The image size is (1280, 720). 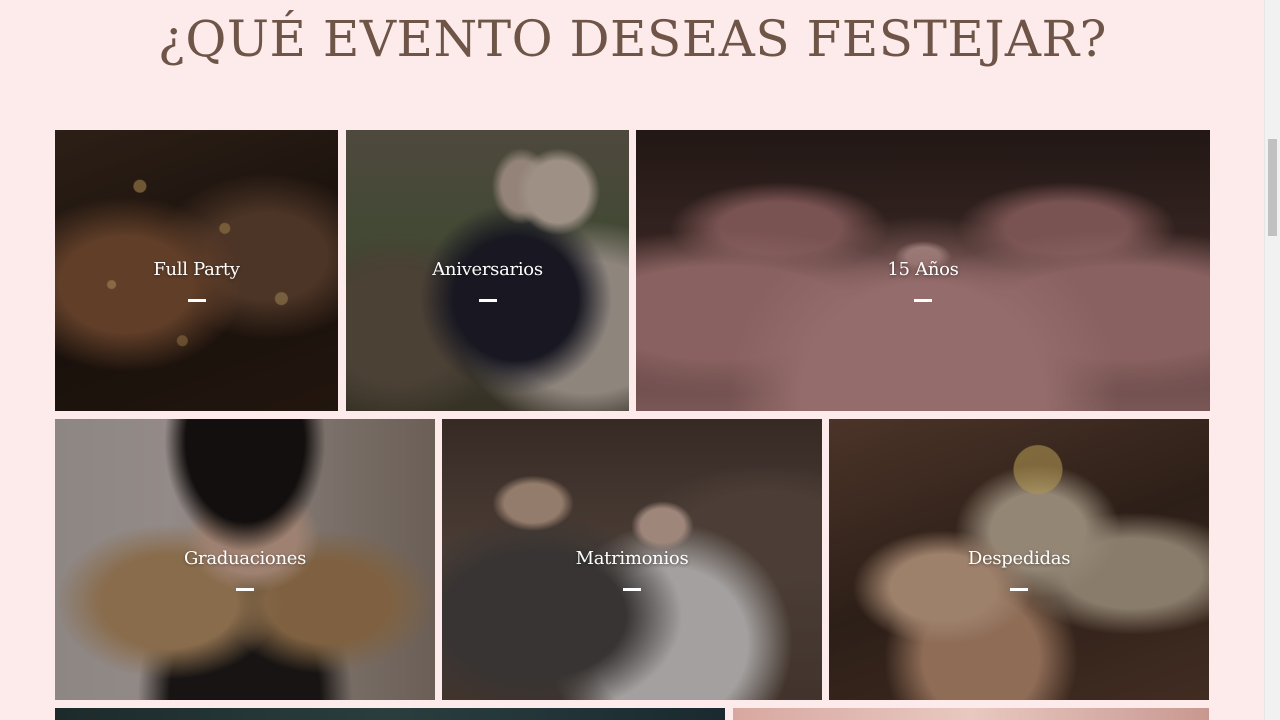 I want to click on event-card-despedidas: Despedidas, so click(x=1019, y=559).